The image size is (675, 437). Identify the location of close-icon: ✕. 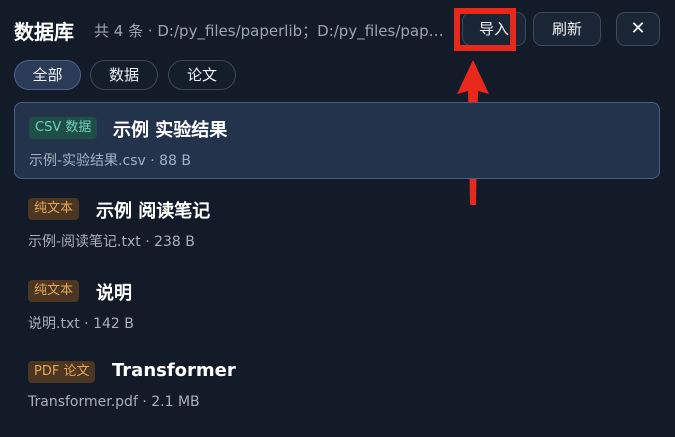
(638, 28).